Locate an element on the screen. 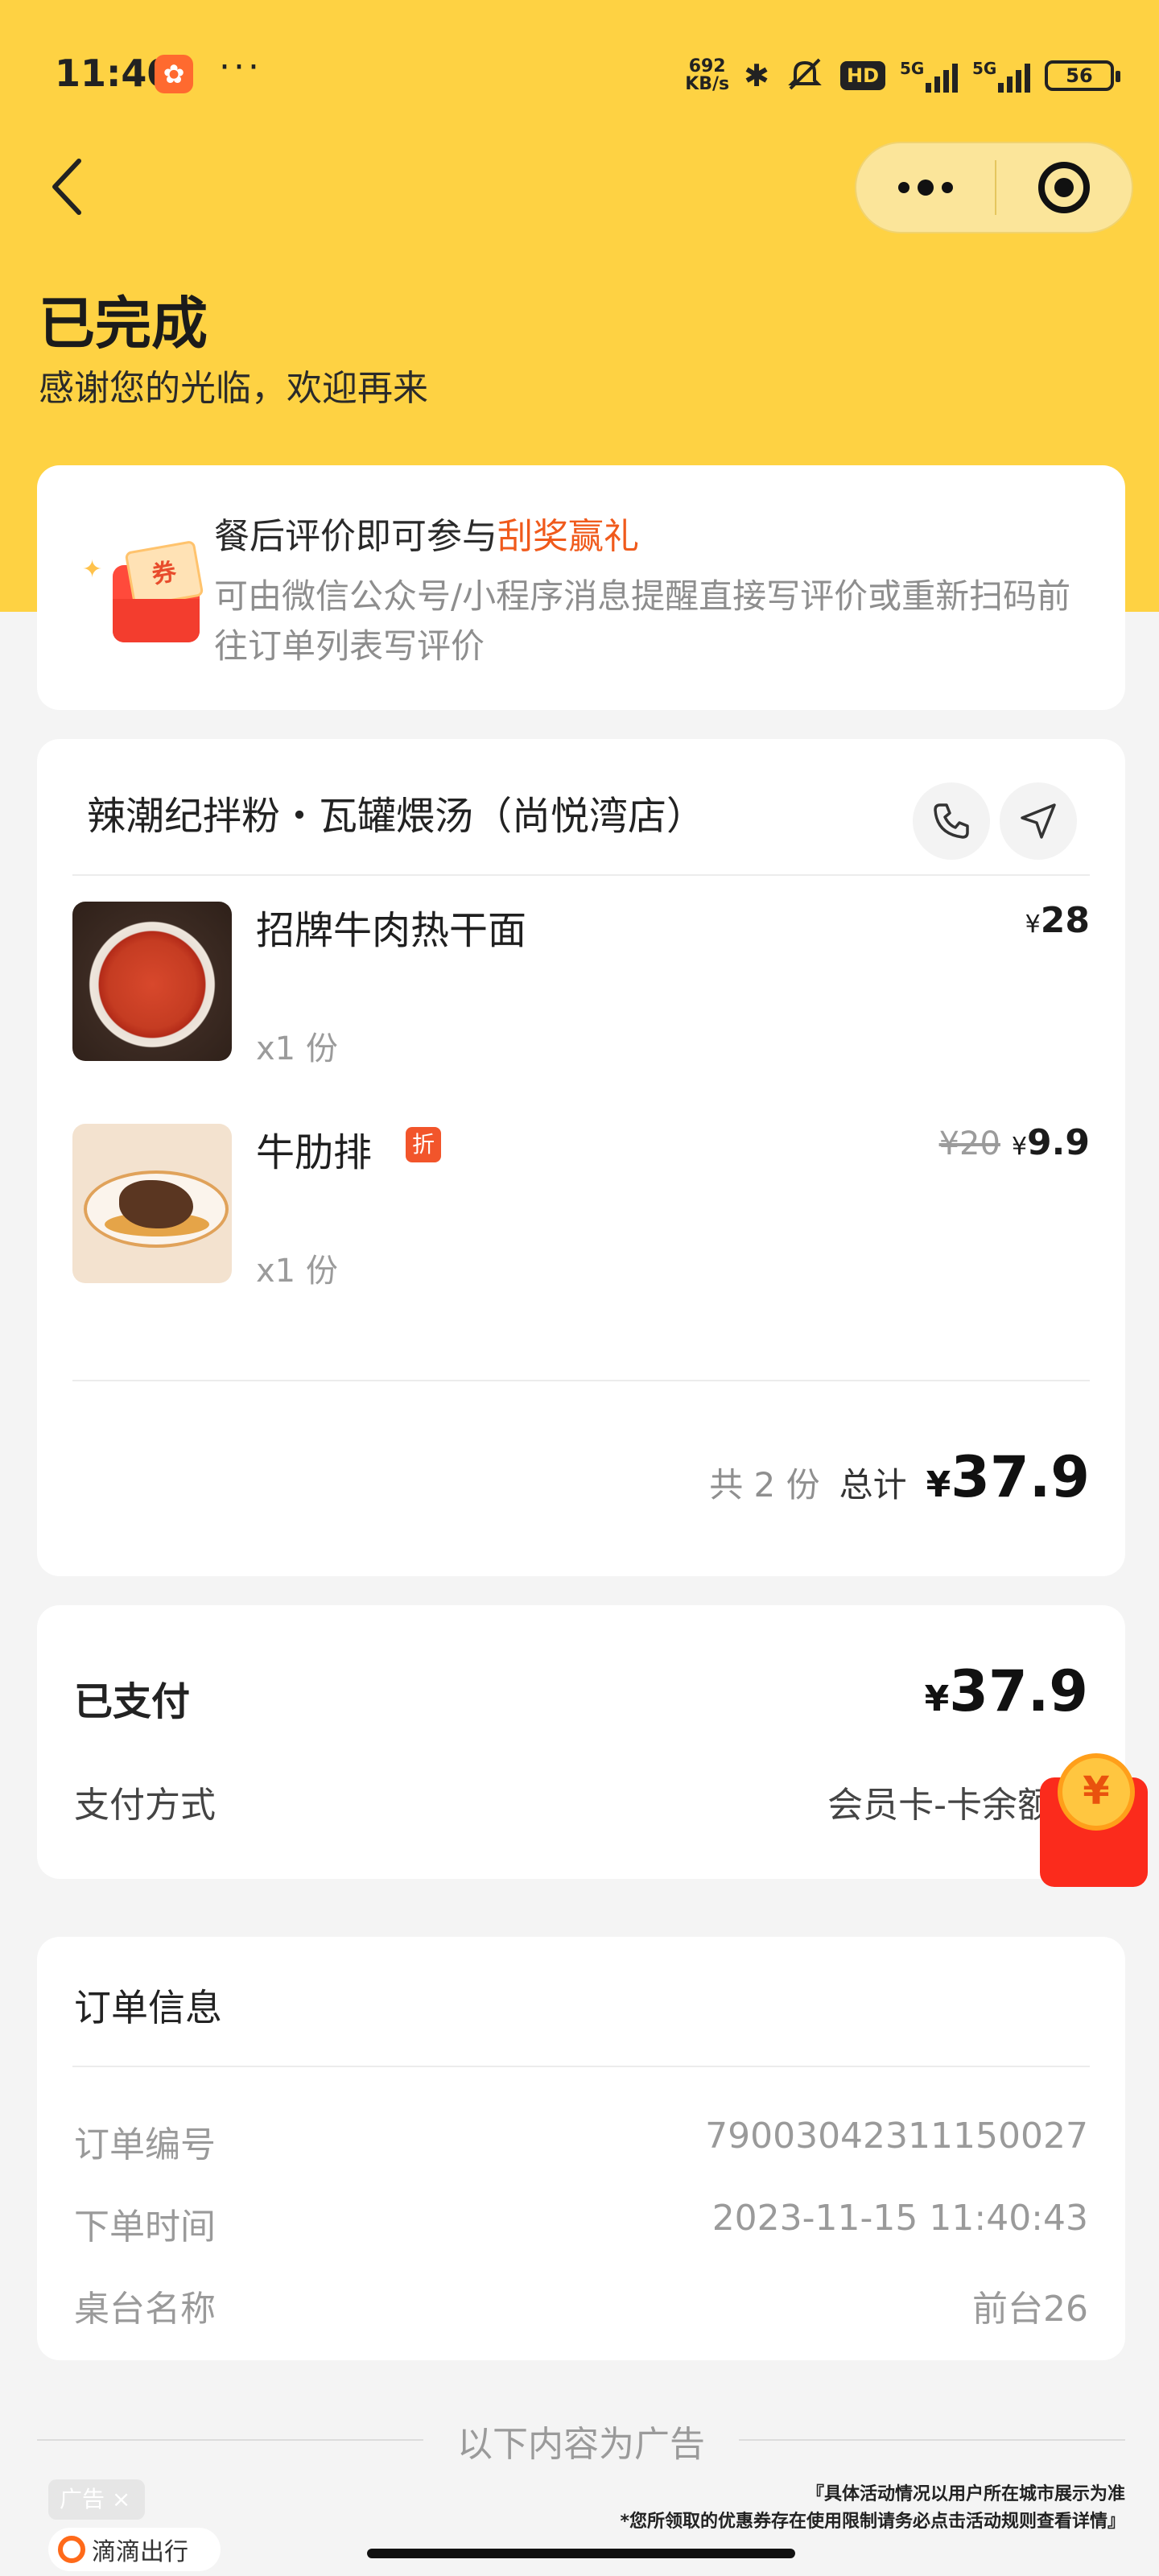  red-envelope-coupon-icon: 券 ✦ is located at coordinates (144, 597).